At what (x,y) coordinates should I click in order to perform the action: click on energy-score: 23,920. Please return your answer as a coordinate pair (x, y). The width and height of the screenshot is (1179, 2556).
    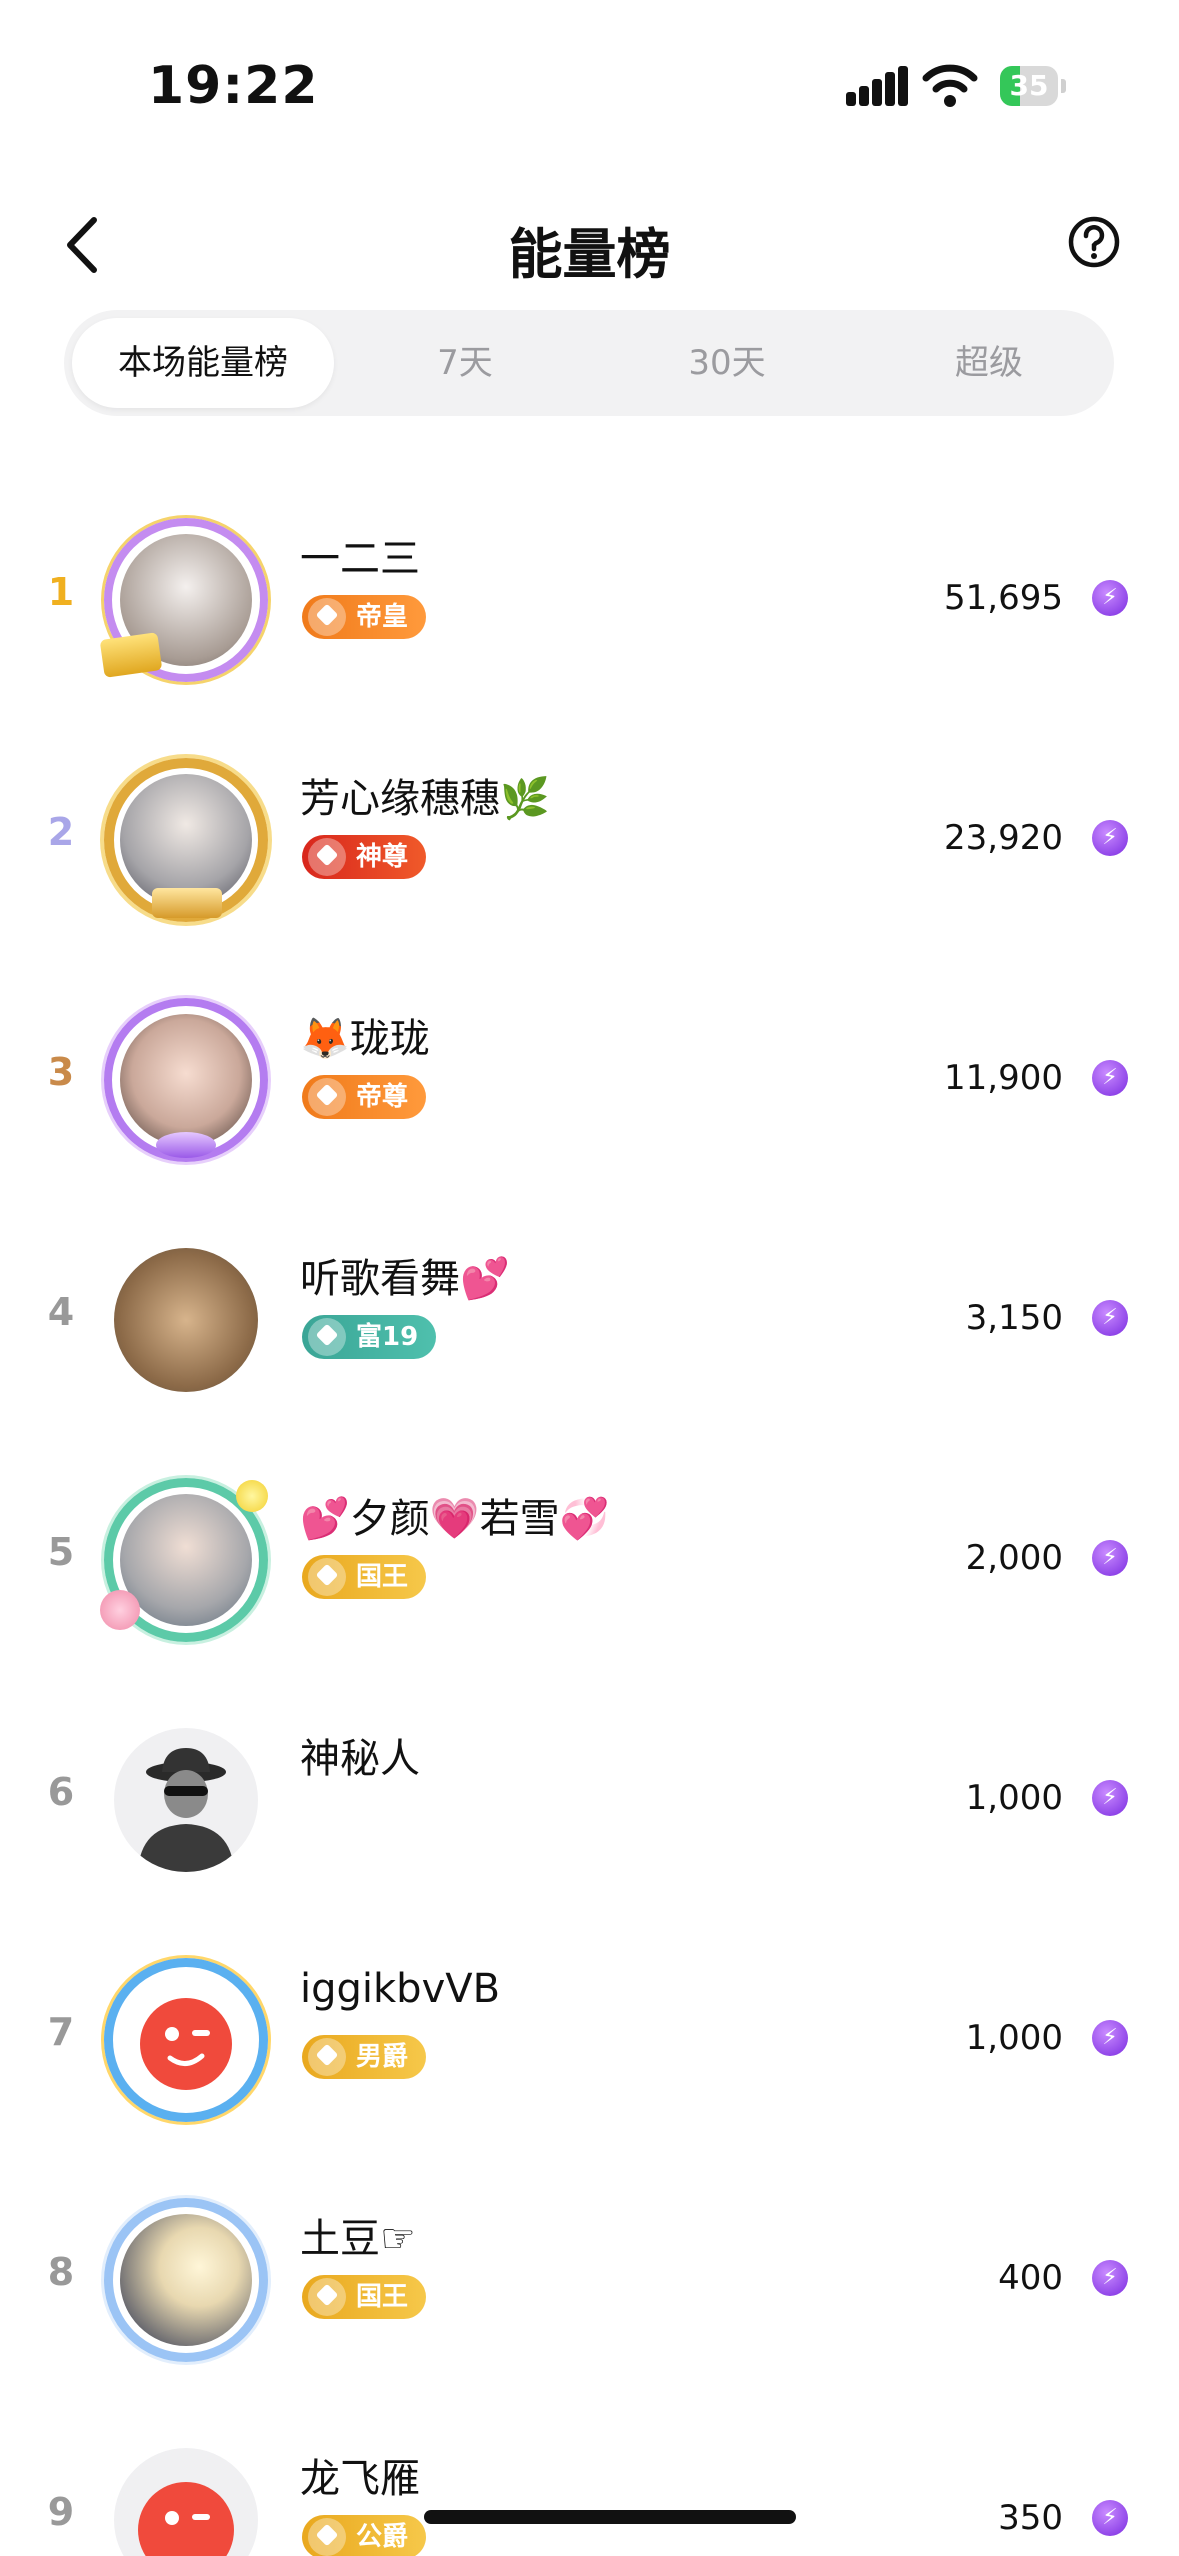
    Looking at the image, I should click on (1003, 838).